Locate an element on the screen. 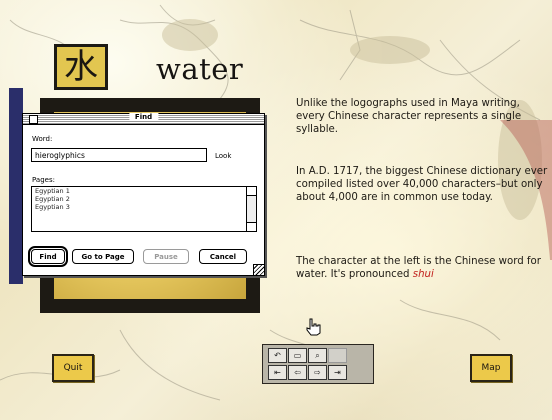 This screenshot has width=552, height=420. pages-label: Pages: is located at coordinates (43, 180).